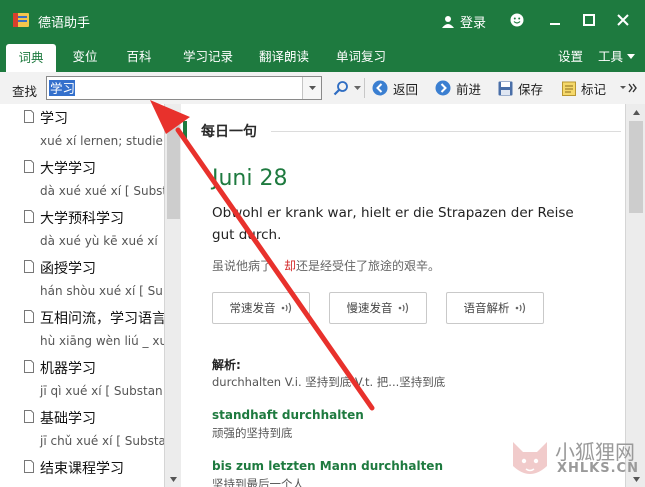  I want to click on search-label: 查找, so click(25, 91).